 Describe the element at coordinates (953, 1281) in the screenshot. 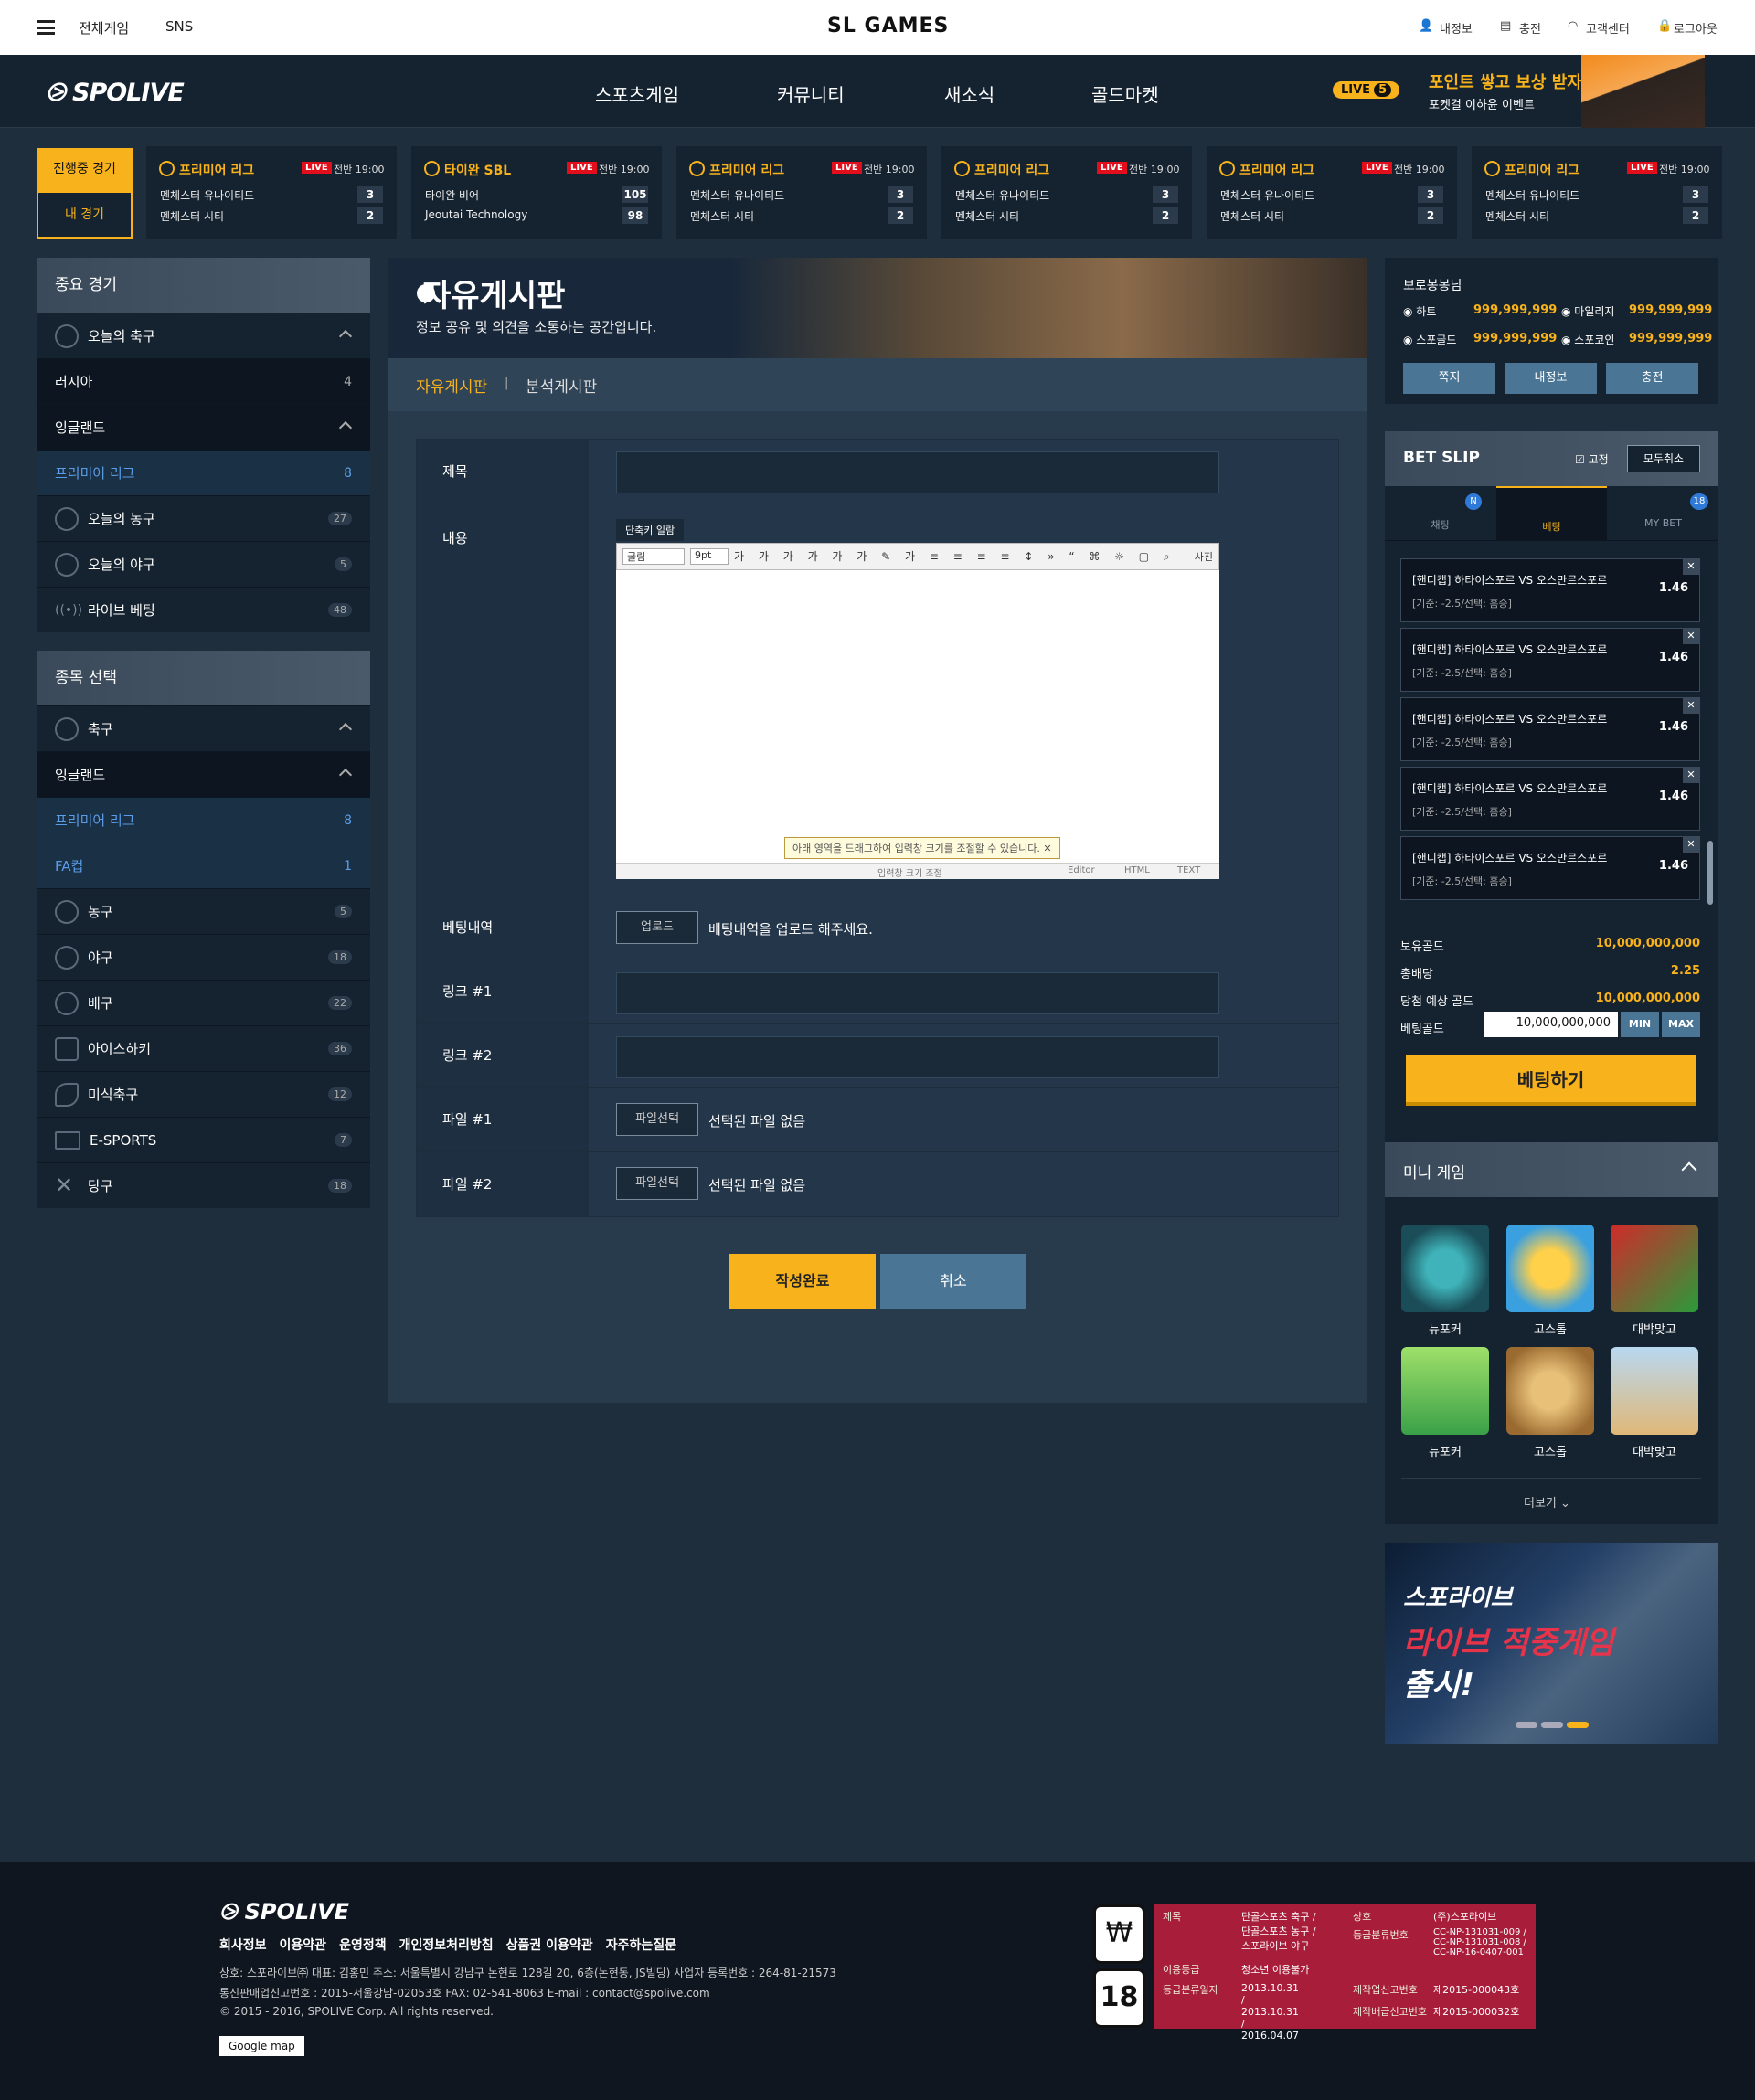

I see `cancel-button: 취소` at that location.